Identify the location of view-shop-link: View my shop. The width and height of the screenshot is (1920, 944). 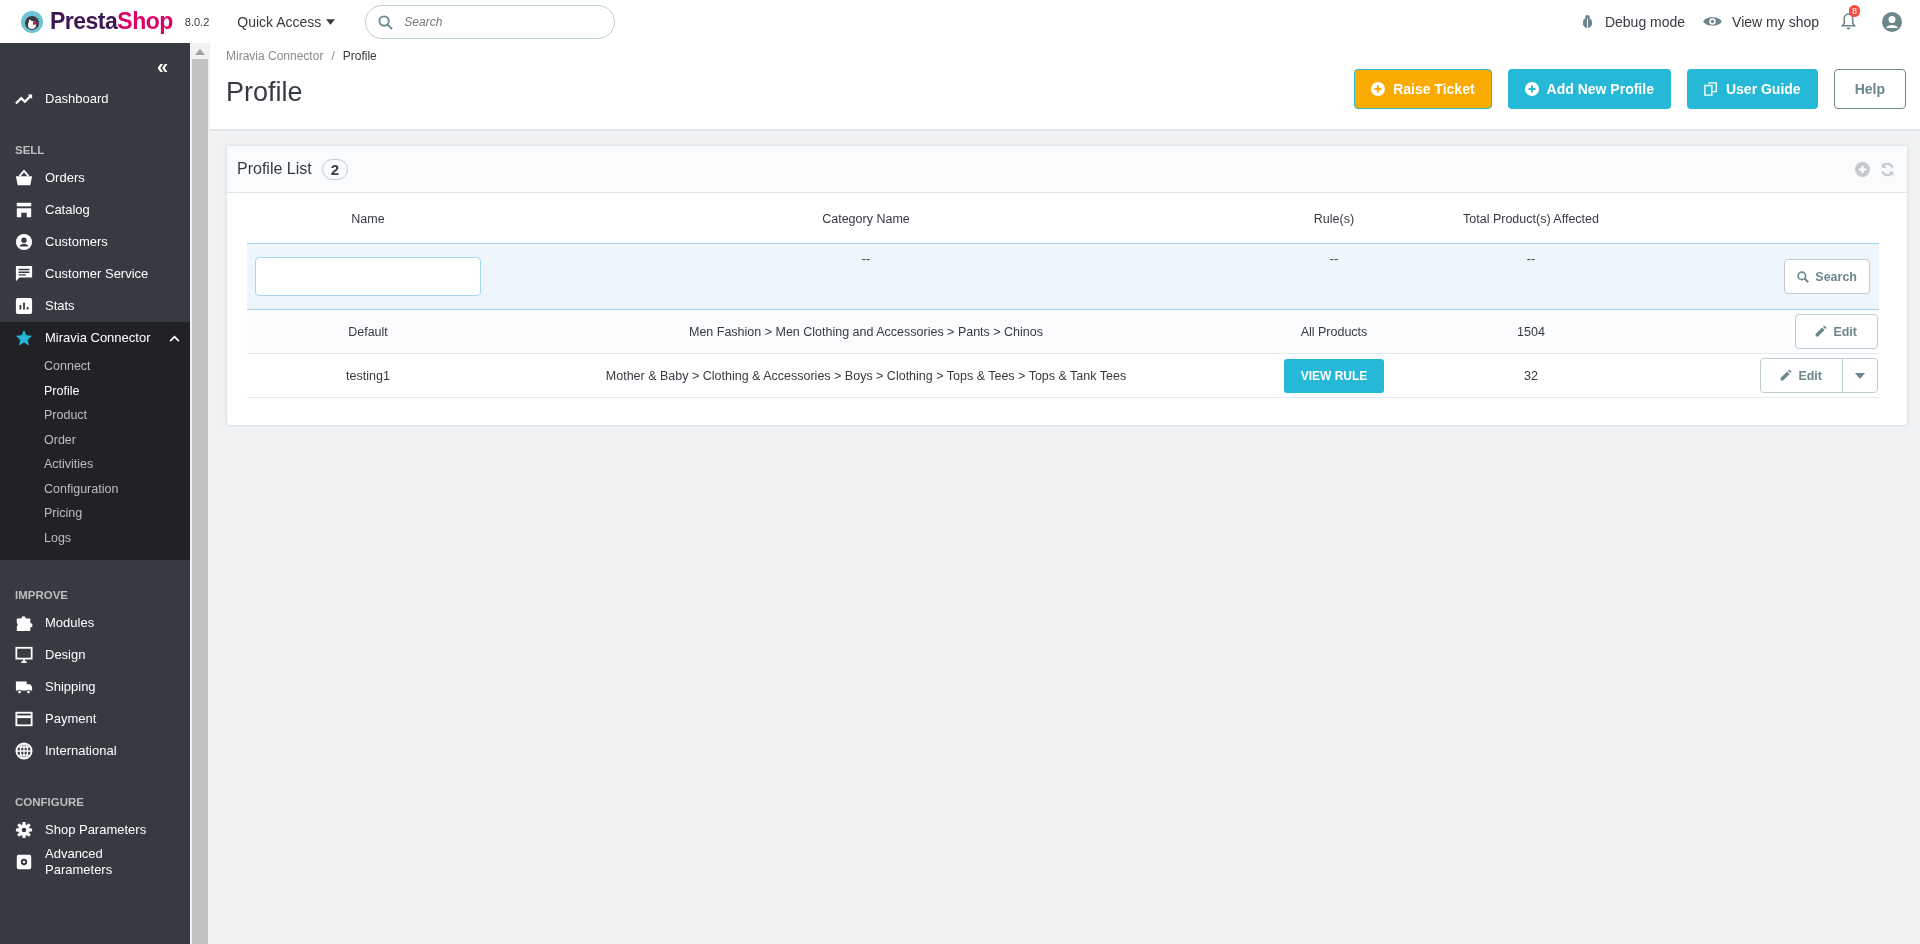
(1761, 21).